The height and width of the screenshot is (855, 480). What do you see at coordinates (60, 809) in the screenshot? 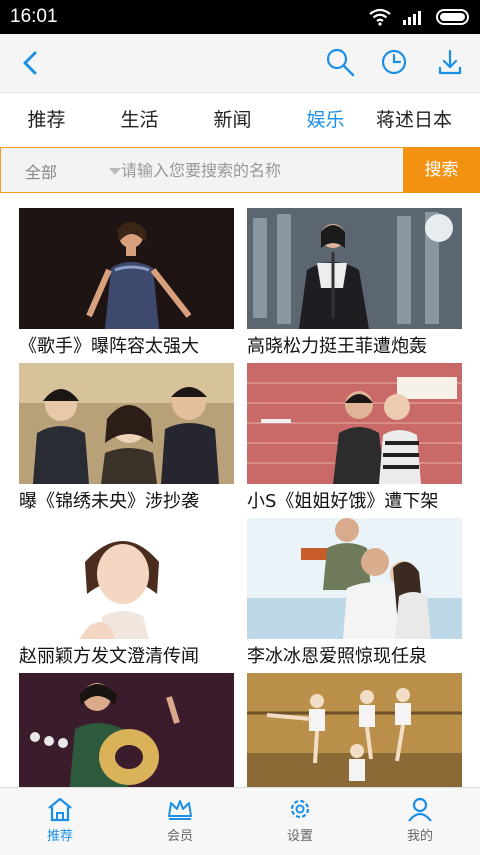
I see `home-icon` at bounding box center [60, 809].